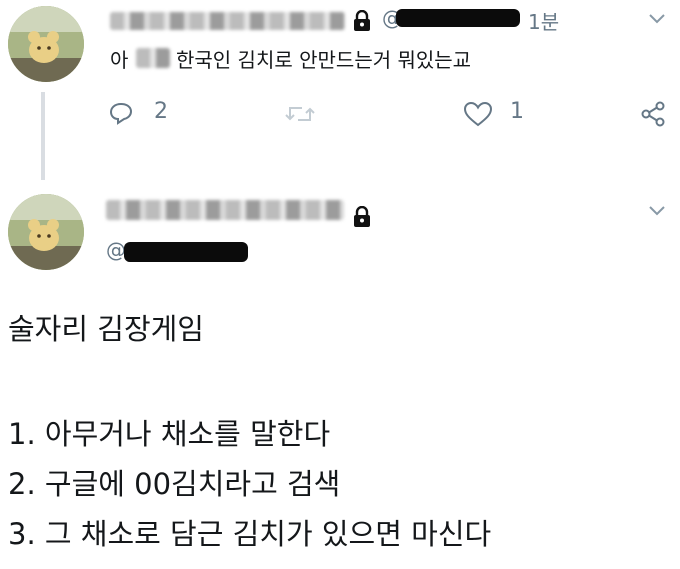  What do you see at coordinates (174, 484) in the screenshot?
I see `tweet-body-line: 2. 구글에 00김치라고 검색` at bounding box center [174, 484].